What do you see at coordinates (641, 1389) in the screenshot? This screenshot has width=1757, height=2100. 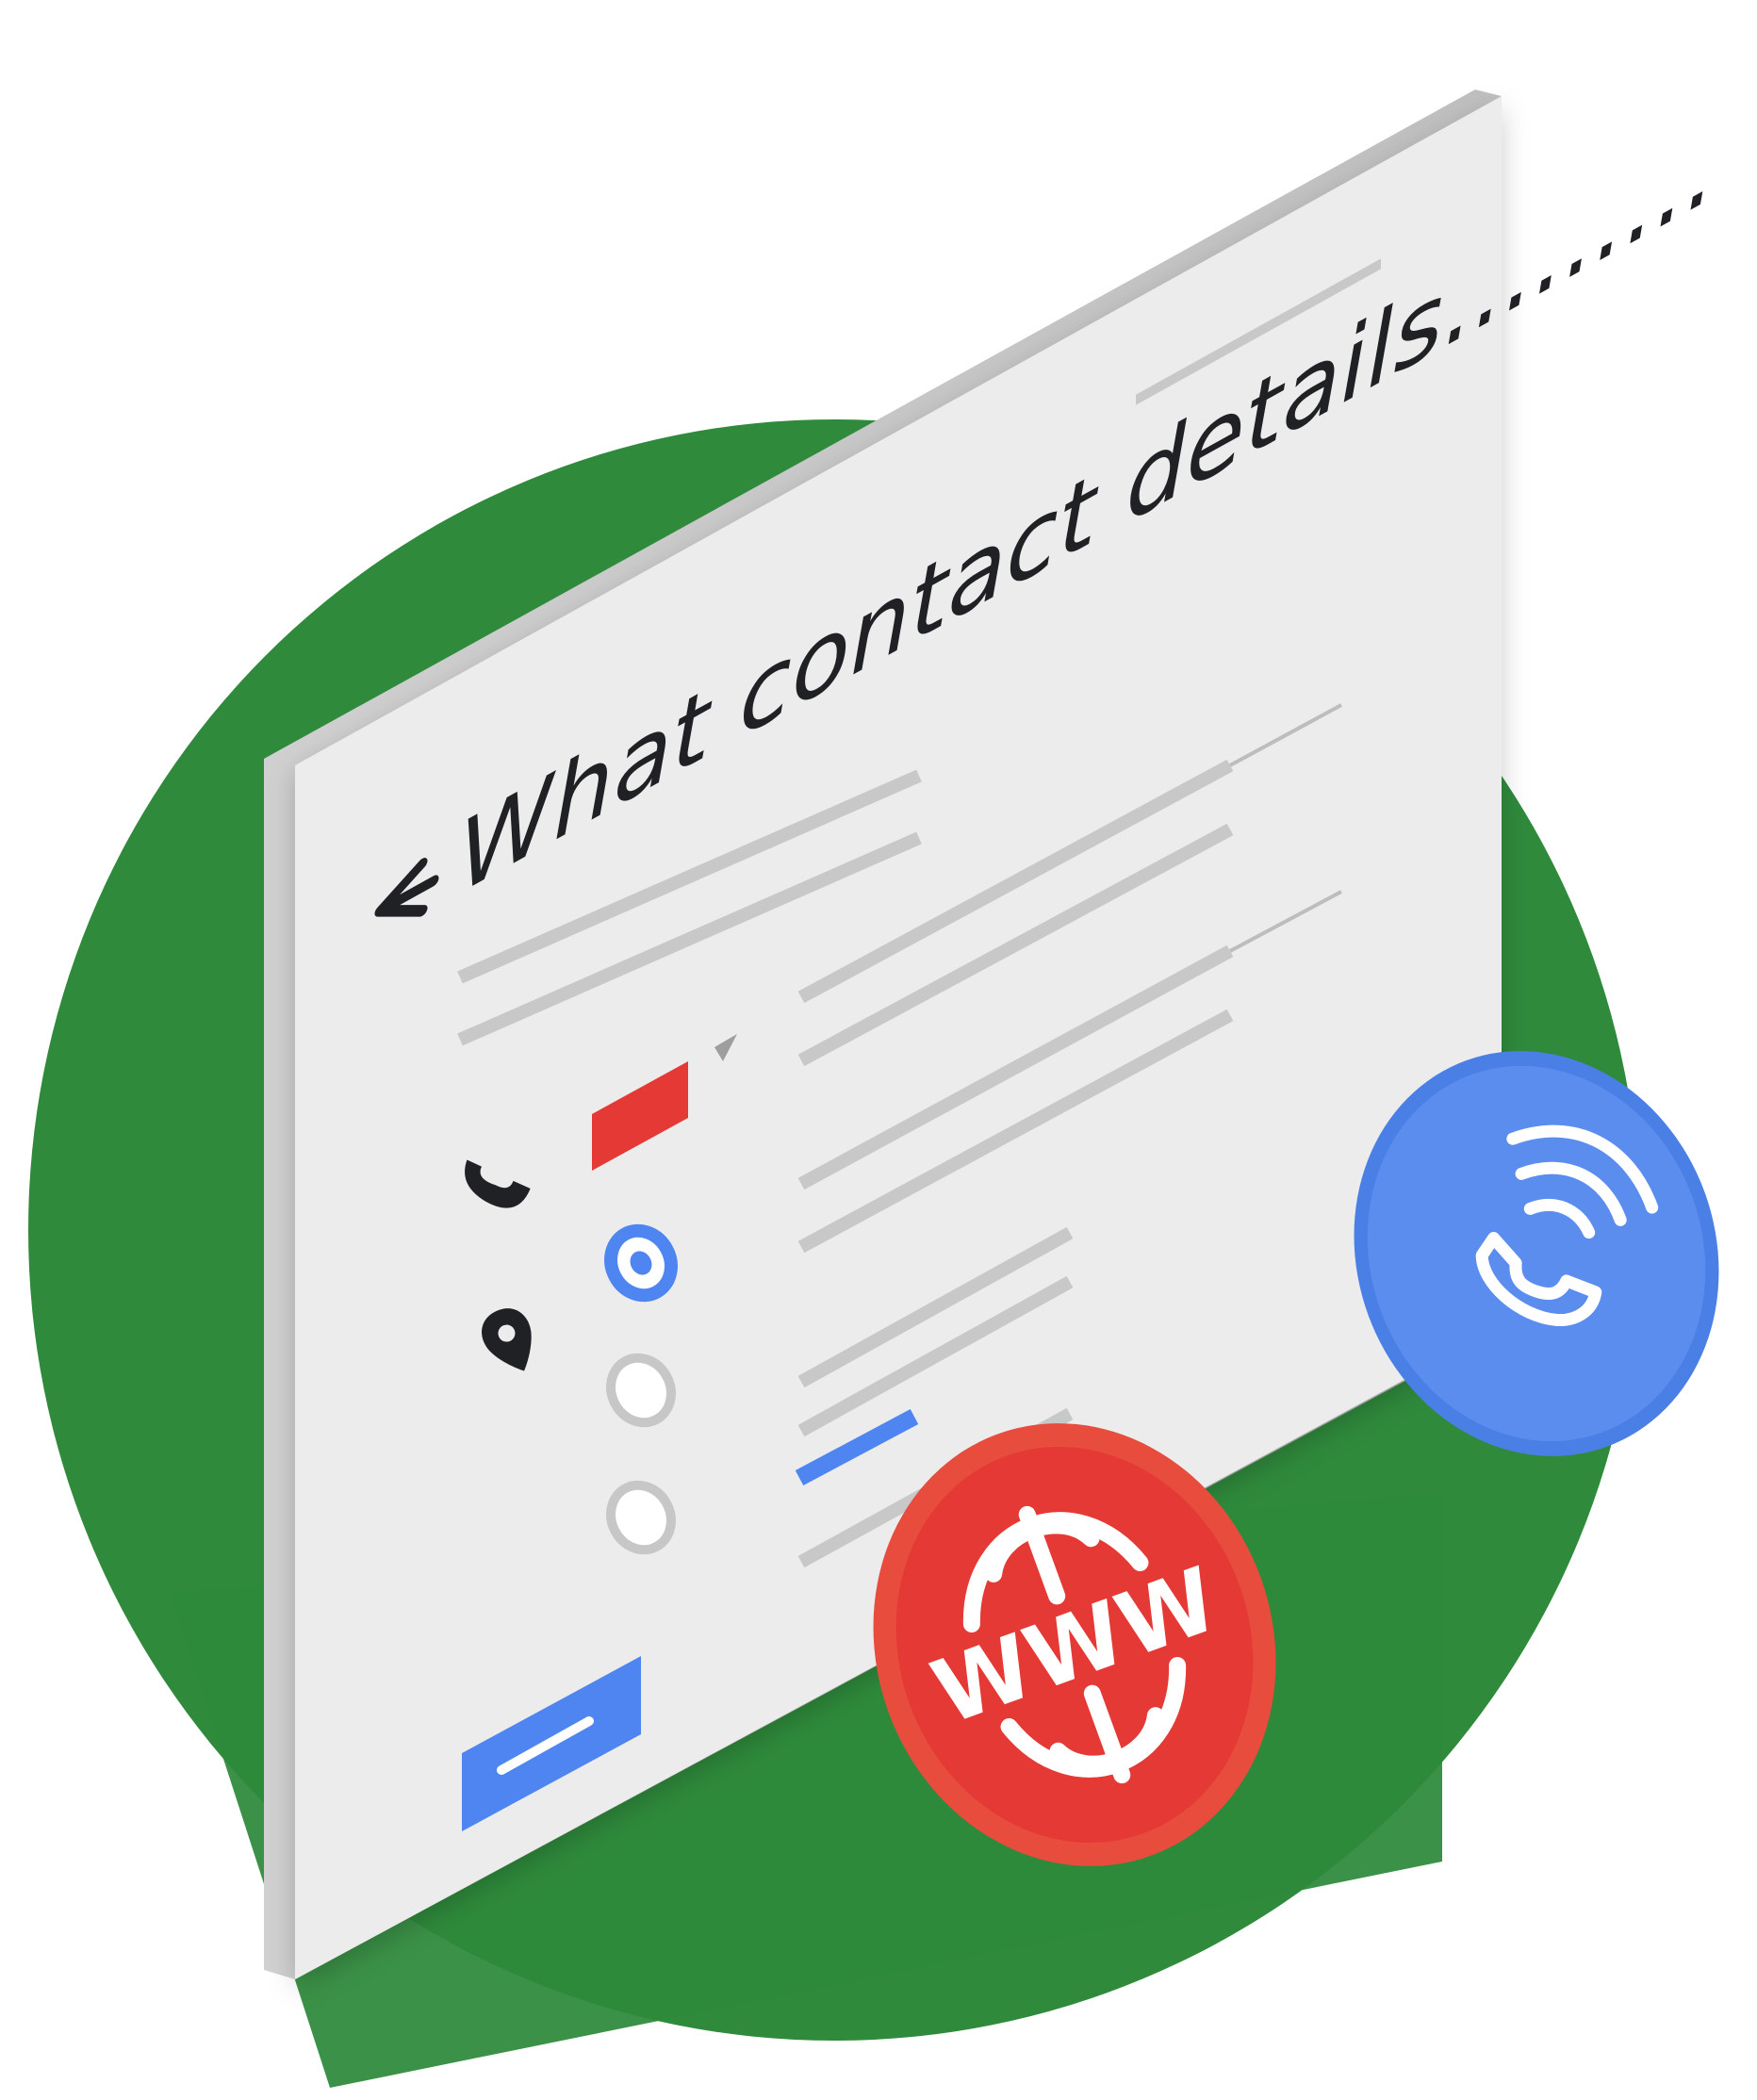 I see `radio-options` at bounding box center [641, 1389].